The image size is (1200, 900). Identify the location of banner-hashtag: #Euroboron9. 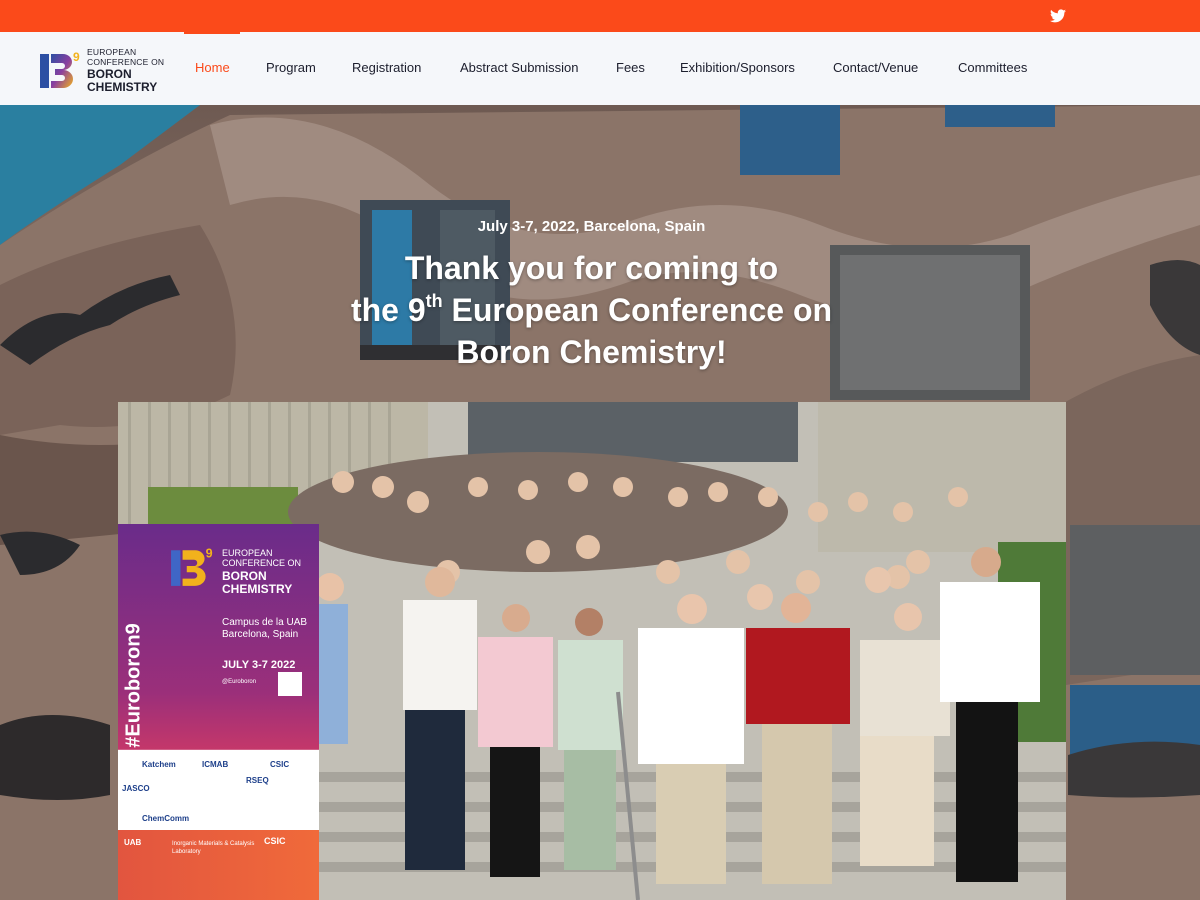
(133, 685).